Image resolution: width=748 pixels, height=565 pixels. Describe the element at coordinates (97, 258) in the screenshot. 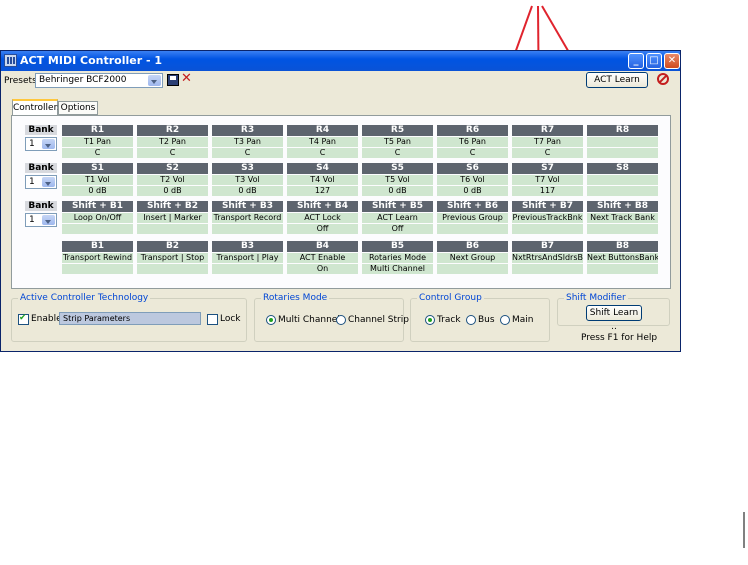

I see `controller-assignment: Transport Rewind` at that location.